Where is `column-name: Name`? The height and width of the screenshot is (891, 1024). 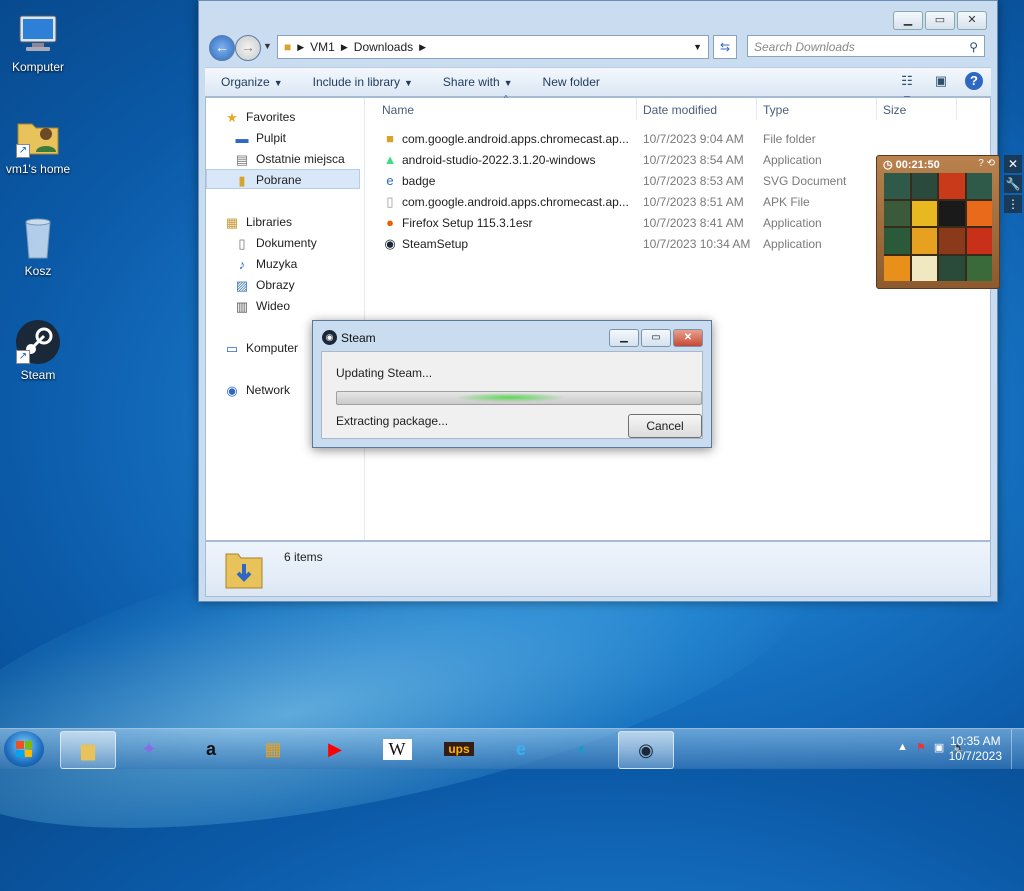 column-name: Name is located at coordinates (398, 110).